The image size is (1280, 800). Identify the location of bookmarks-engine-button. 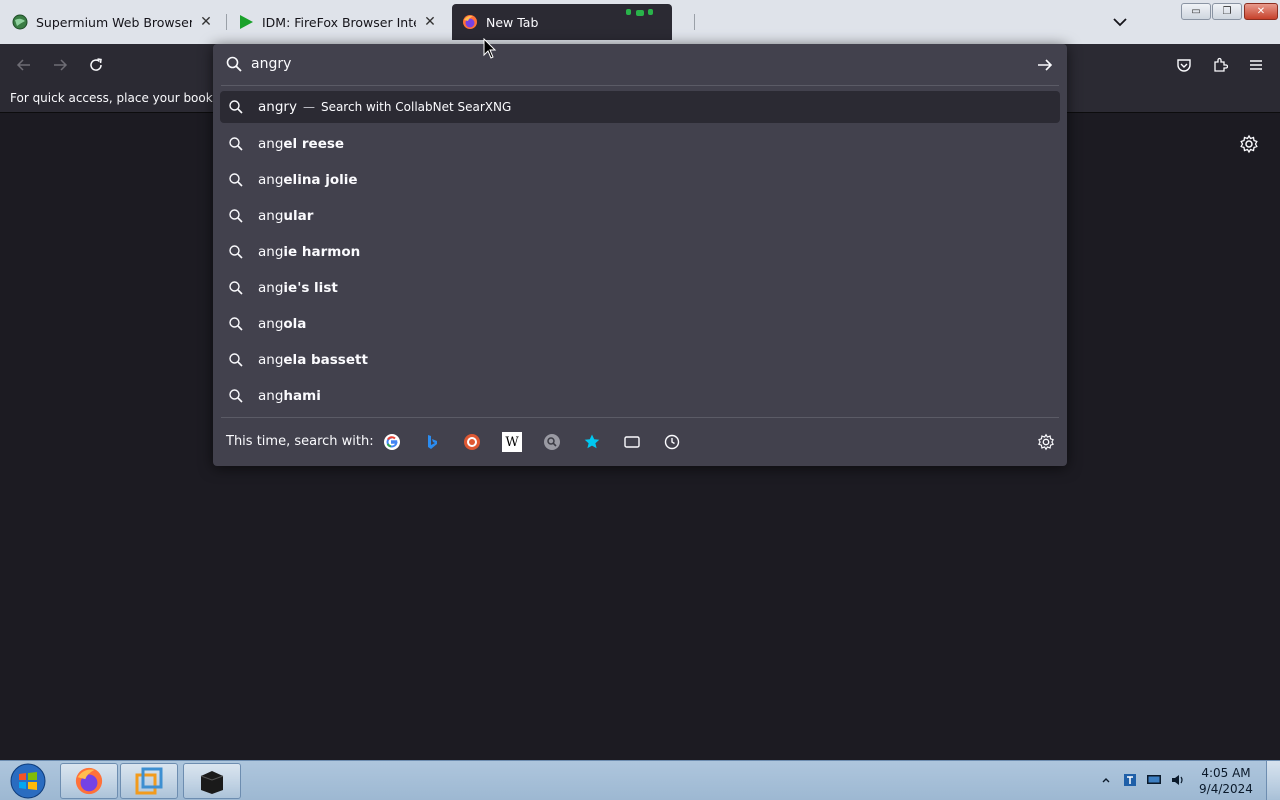
(592, 442).